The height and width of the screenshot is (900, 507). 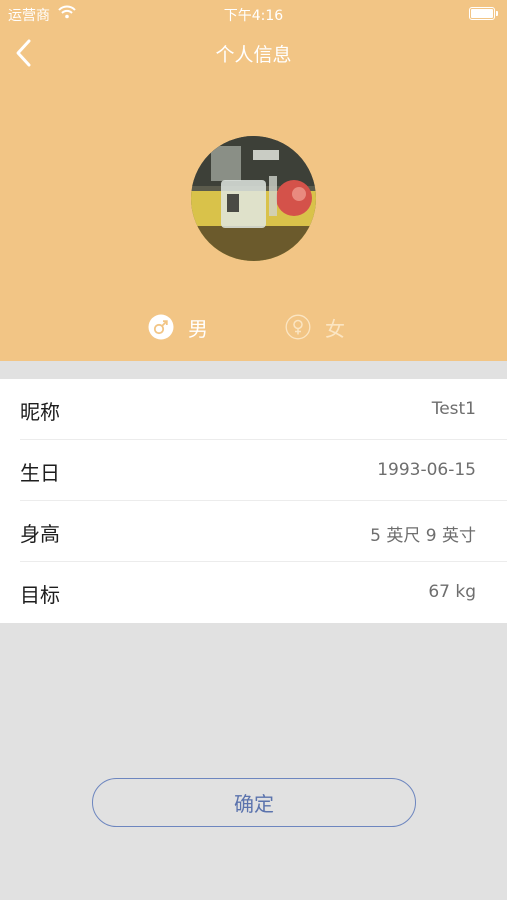 I want to click on female-label: 女, so click(x=335, y=328).